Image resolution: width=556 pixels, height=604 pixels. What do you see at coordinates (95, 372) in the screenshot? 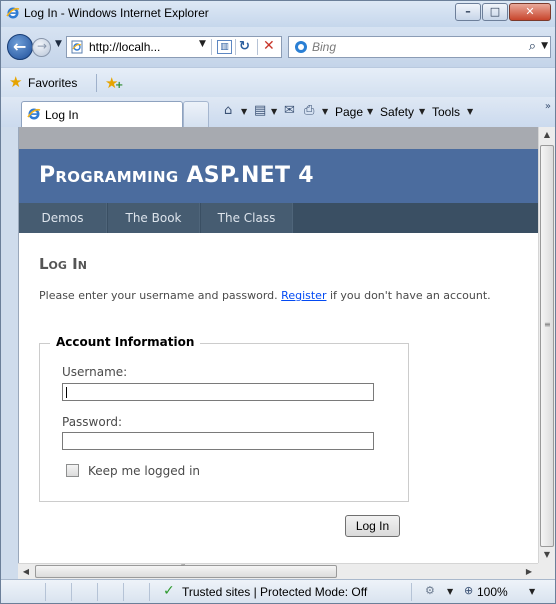
I see `username-label: Username:` at bounding box center [95, 372].